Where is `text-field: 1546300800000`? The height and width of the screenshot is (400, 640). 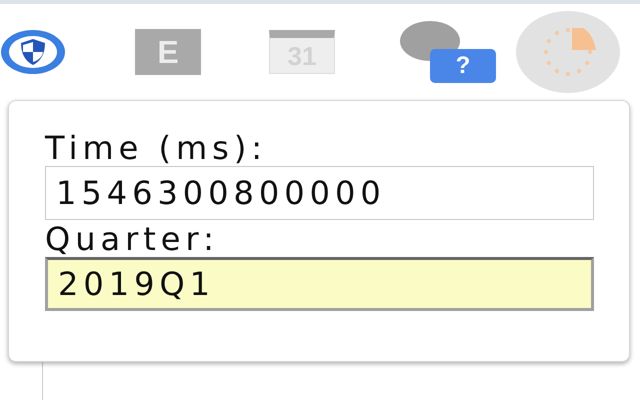 text-field: 1546300800000 is located at coordinates (319, 193).